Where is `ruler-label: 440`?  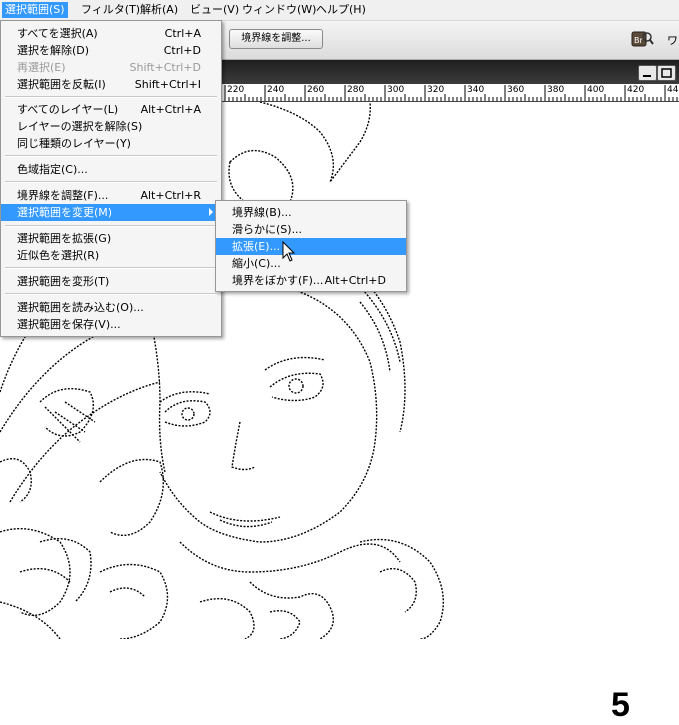 ruler-label: 440 is located at coordinates (673, 90).